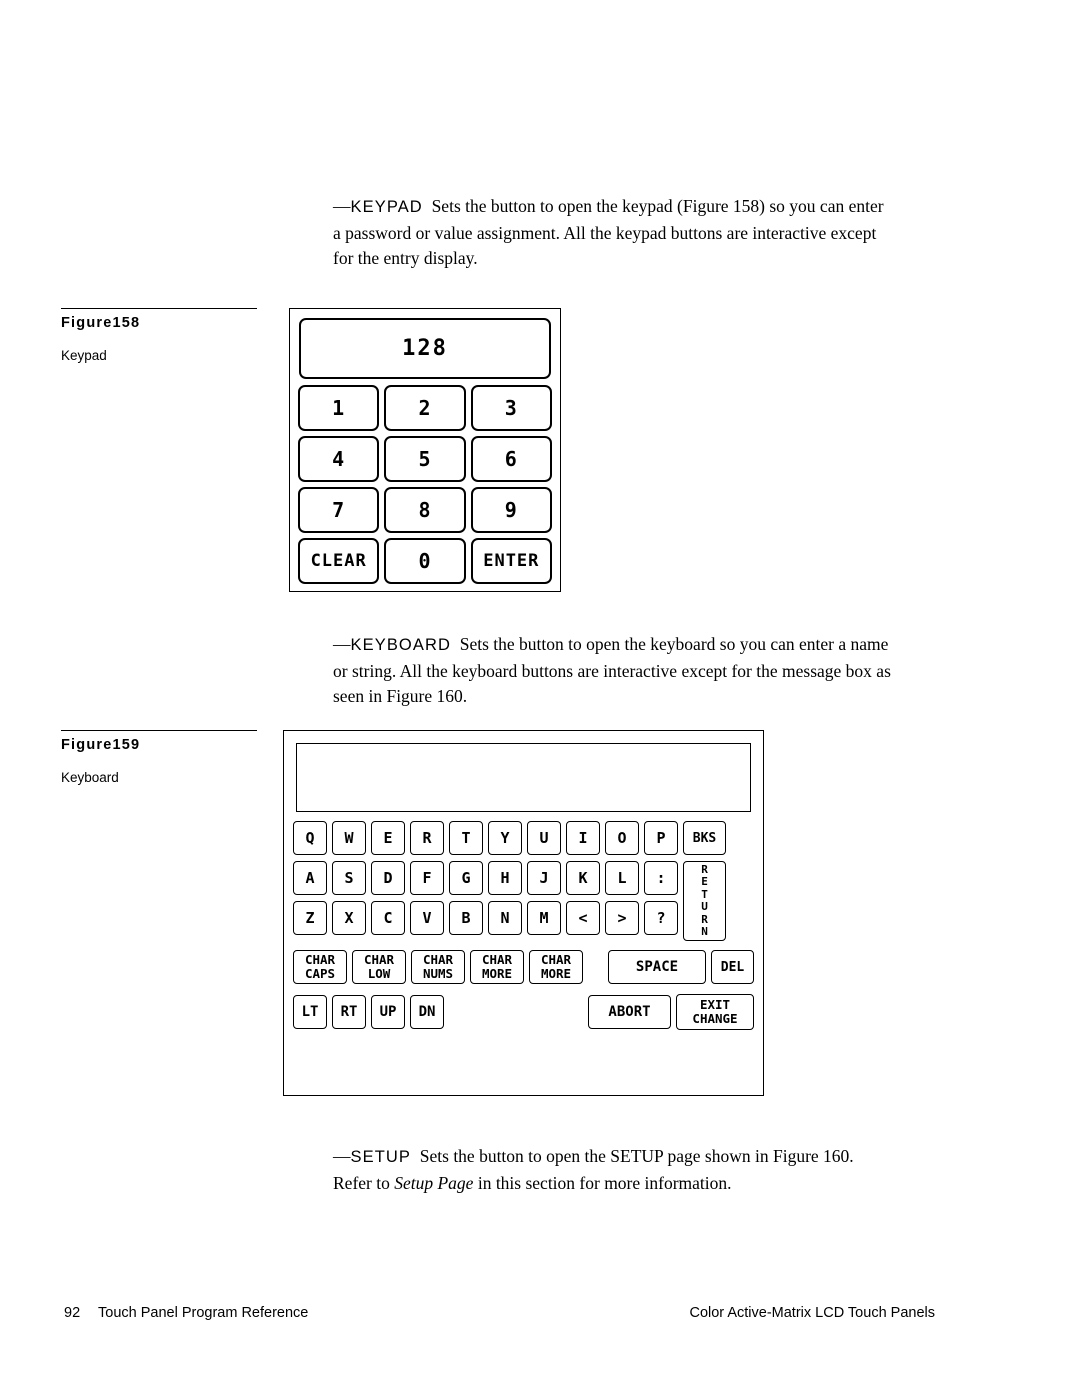  I want to click on keyboard-key-lt: LT, so click(310, 1012).